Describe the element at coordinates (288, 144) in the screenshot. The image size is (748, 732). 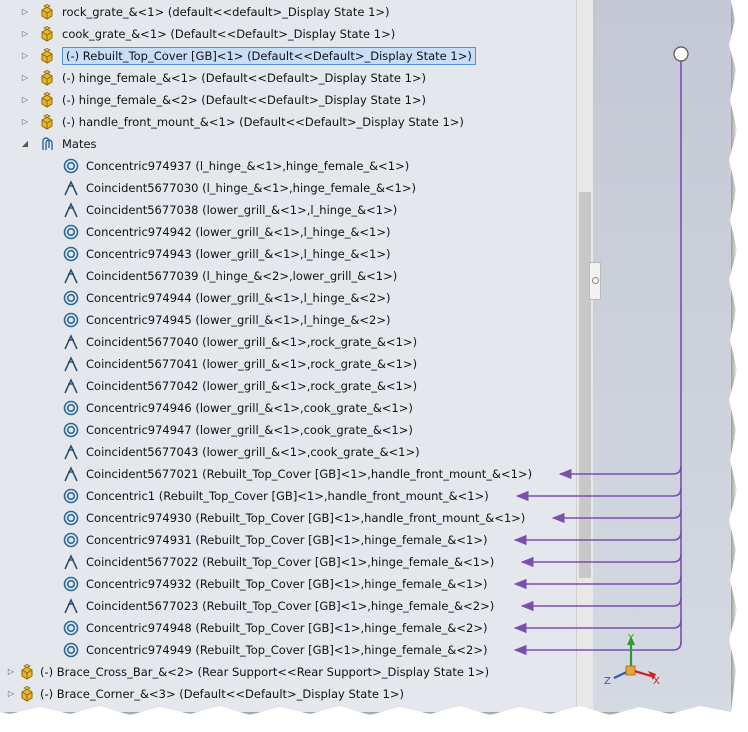
I see `tree-row-mates: ◢ Mates` at that location.